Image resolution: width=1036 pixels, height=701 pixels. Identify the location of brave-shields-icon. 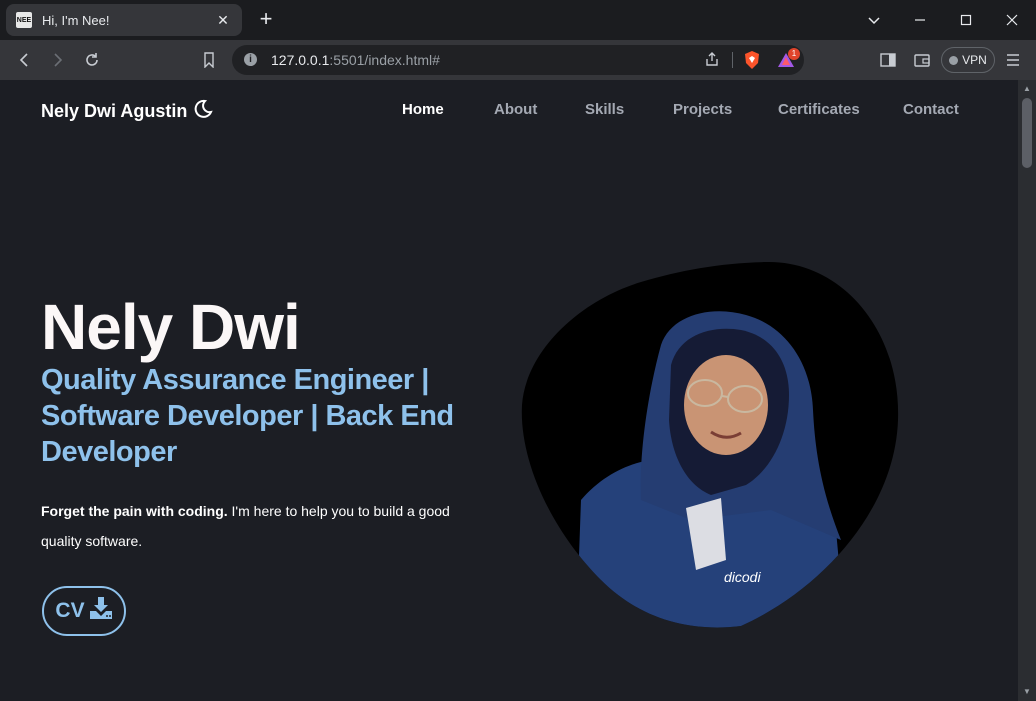
(752, 62).